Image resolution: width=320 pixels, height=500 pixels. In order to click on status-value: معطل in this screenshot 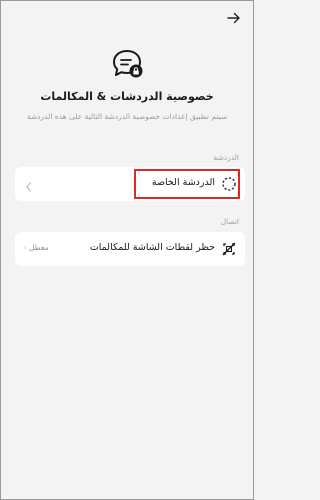, I will do `click(39, 247)`.